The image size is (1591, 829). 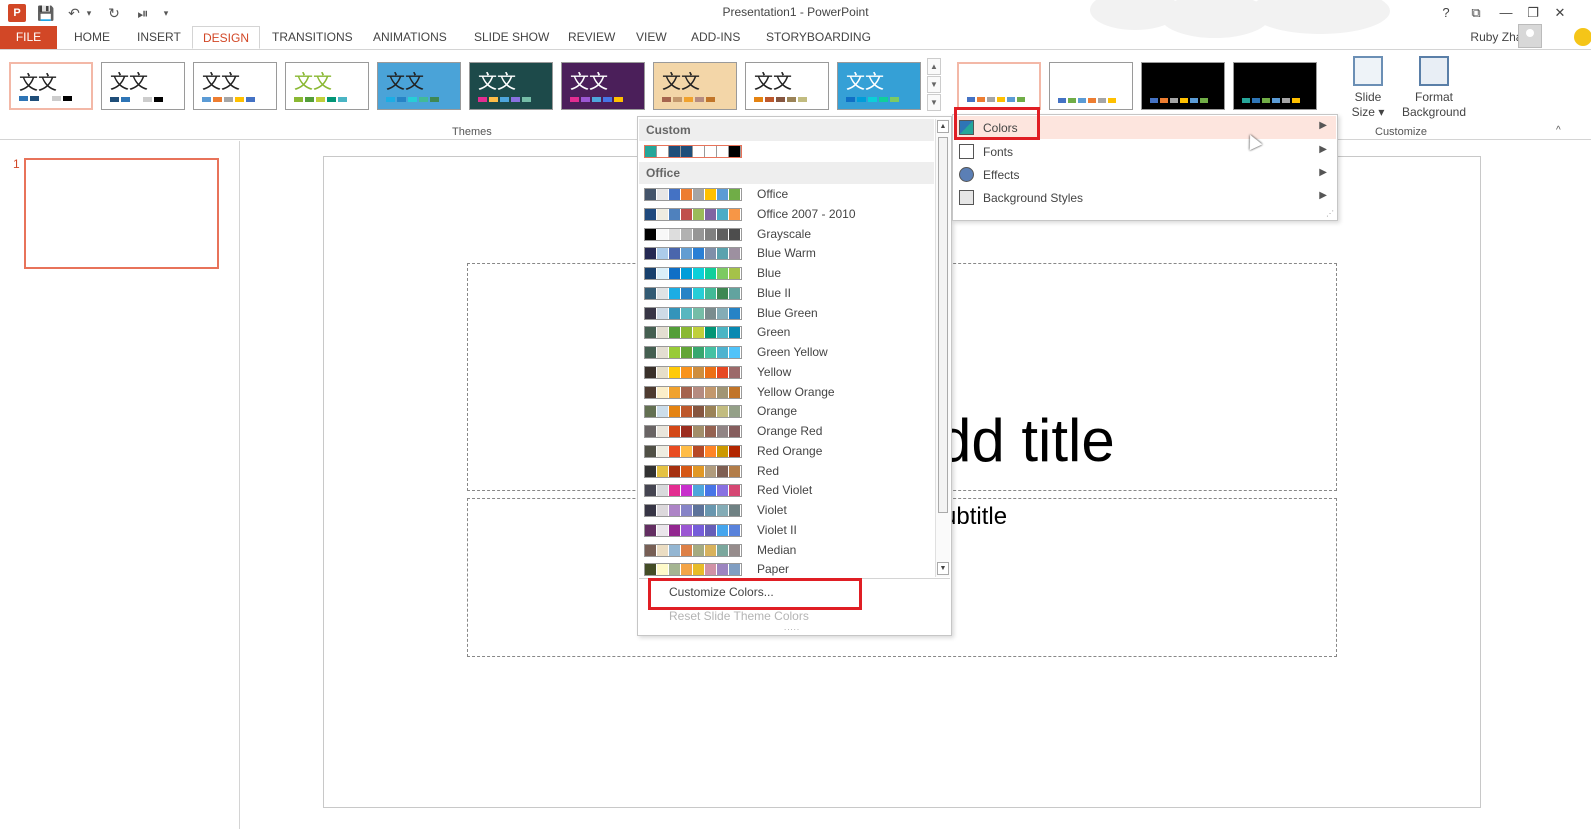 What do you see at coordinates (786, 214) in the screenshot?
I see `color-palette-item: Office 2007 - 2010` at bounding box center [786, 214].